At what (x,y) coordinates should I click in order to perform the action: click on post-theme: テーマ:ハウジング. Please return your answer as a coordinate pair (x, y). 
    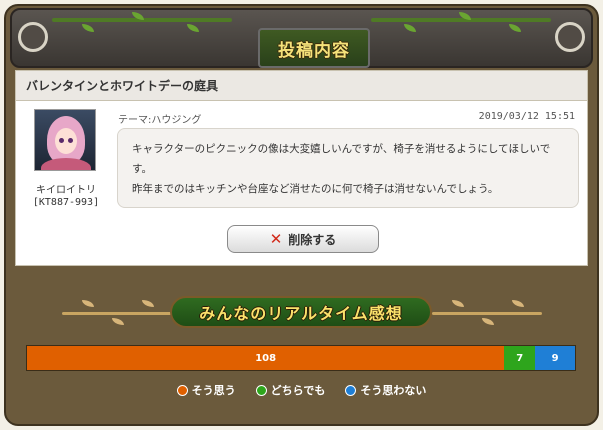
    Looking at the image, I should click on (160, 120).